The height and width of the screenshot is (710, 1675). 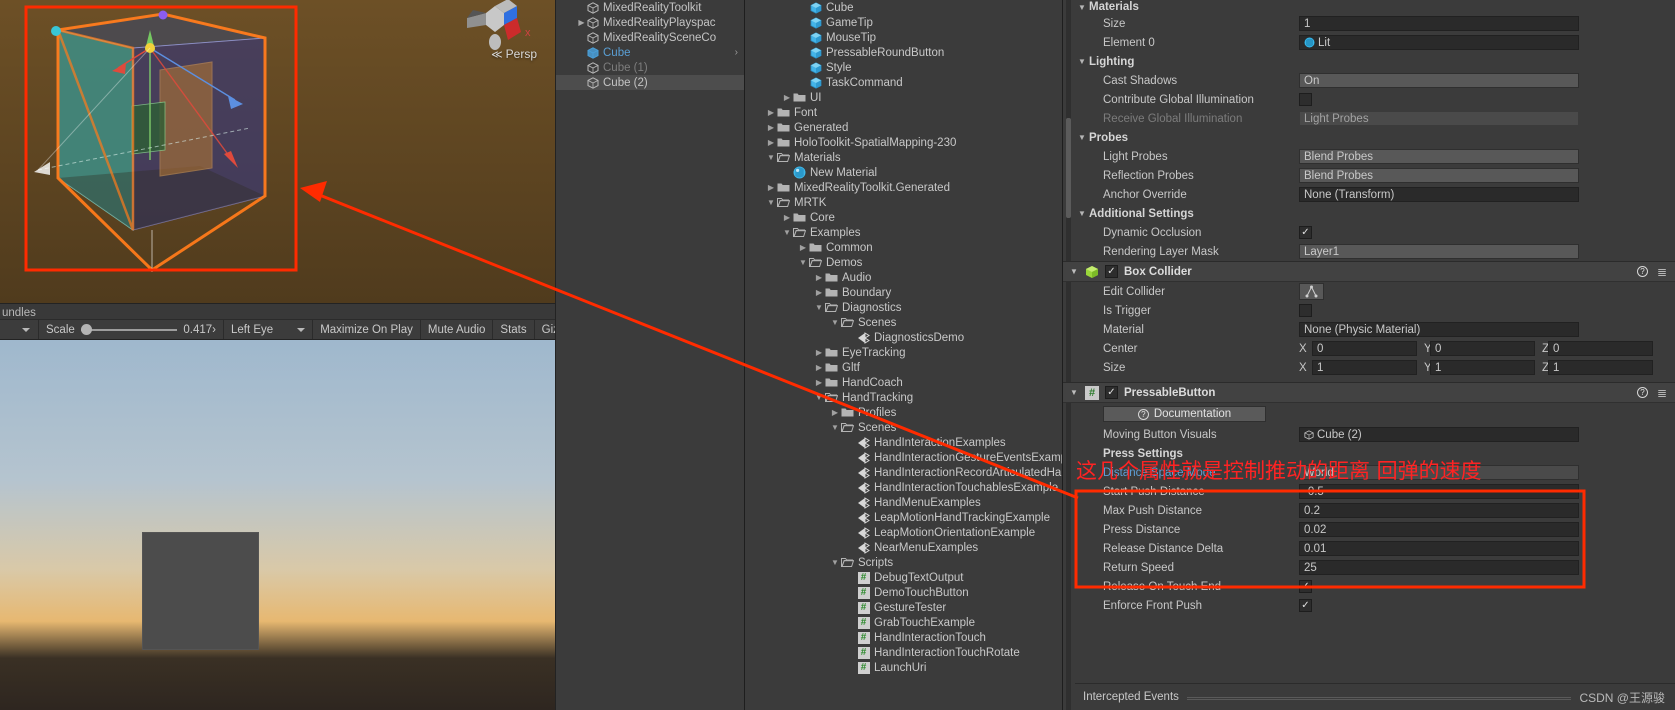 I want to click on box-collider-enabled-checkbox: ✓, so click(x=1111, y=271).